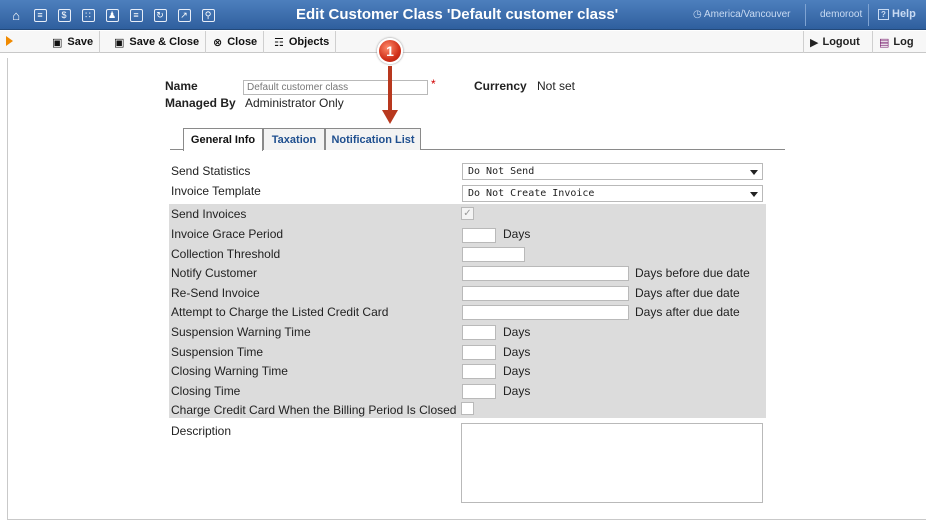  What do you see at coordinates (229, 371) in the screenshot?
I see `closing-warning-label: Closing Warning Time` at bounding box center [229, 371].